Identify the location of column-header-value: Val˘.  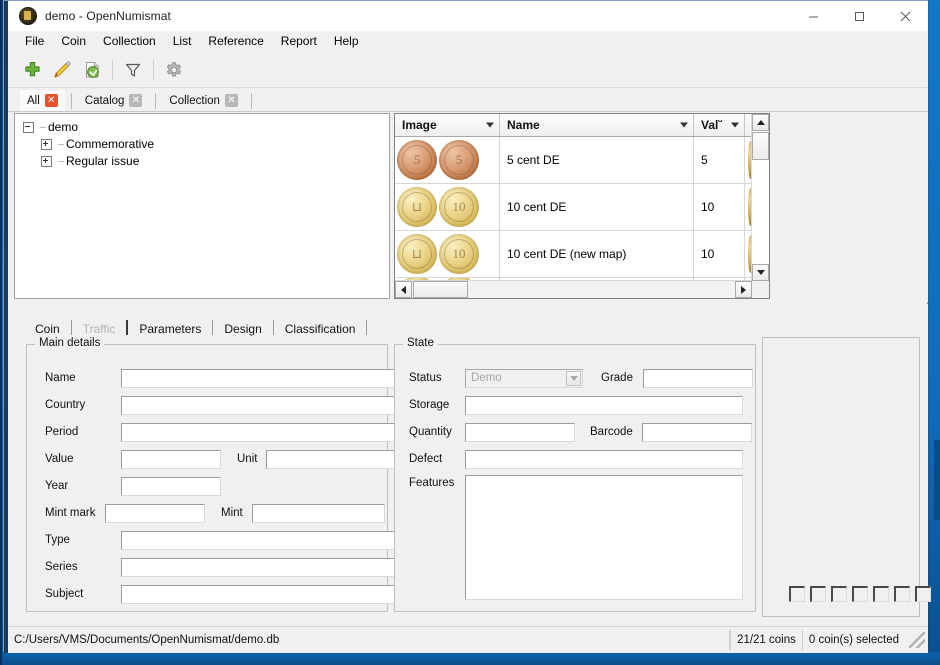
(719, 125).